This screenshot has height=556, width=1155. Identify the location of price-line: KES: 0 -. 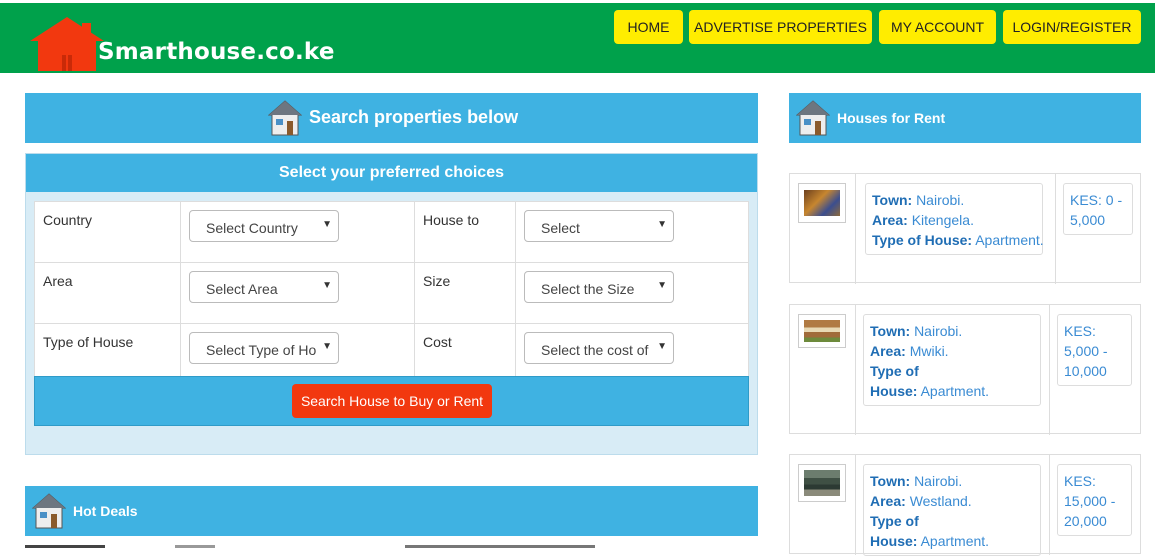
(1096, 200).